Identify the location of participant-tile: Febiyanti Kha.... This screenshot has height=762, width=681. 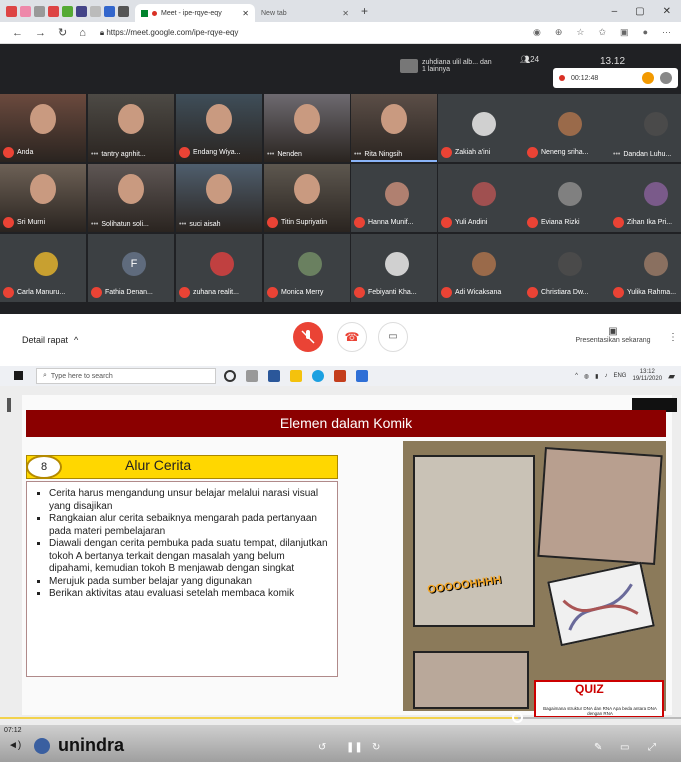
(394, 268).